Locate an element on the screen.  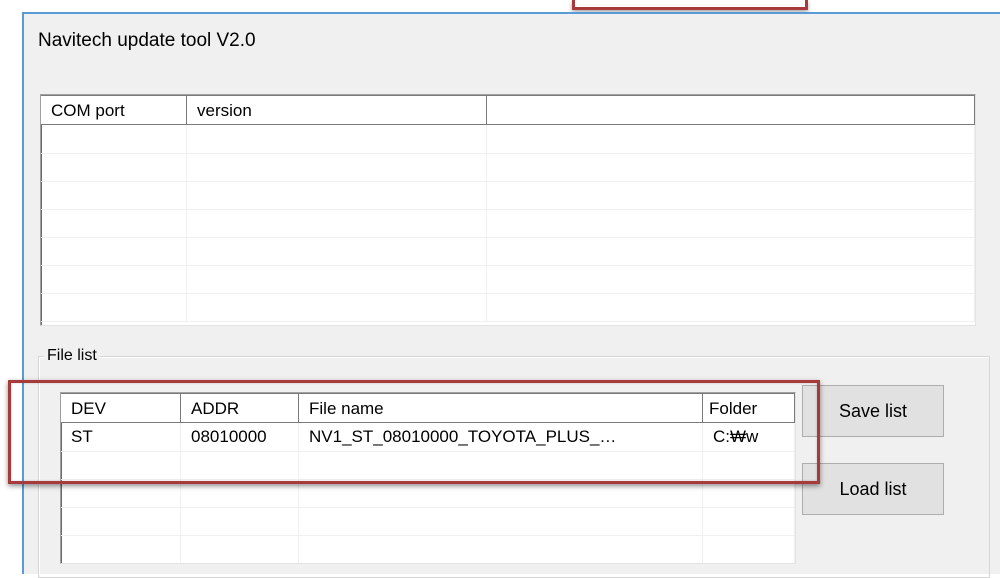
file-list-header: DEV ADDR File name Folder is located at coordinates (428, 408).